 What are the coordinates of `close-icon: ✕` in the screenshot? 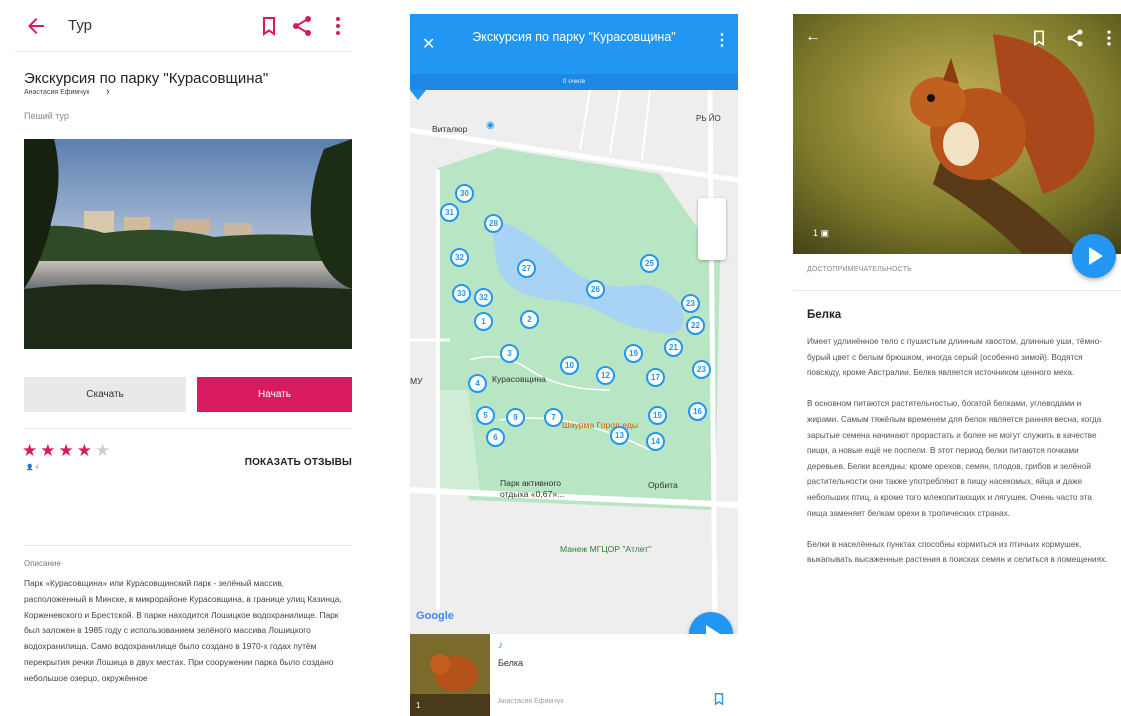 It's located at (428, 44).